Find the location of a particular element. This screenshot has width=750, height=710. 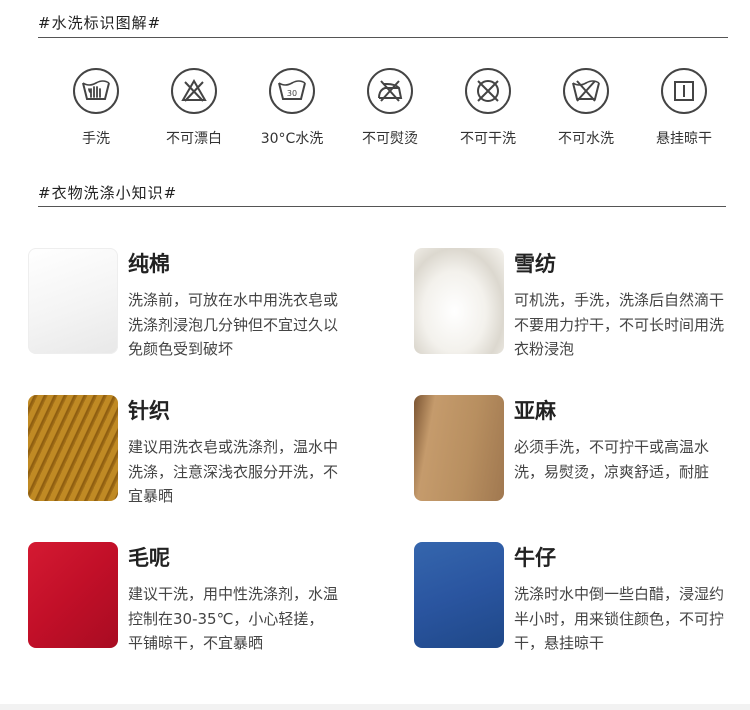

fabric-name: 亚麻 is located at coordinates (535, 411).